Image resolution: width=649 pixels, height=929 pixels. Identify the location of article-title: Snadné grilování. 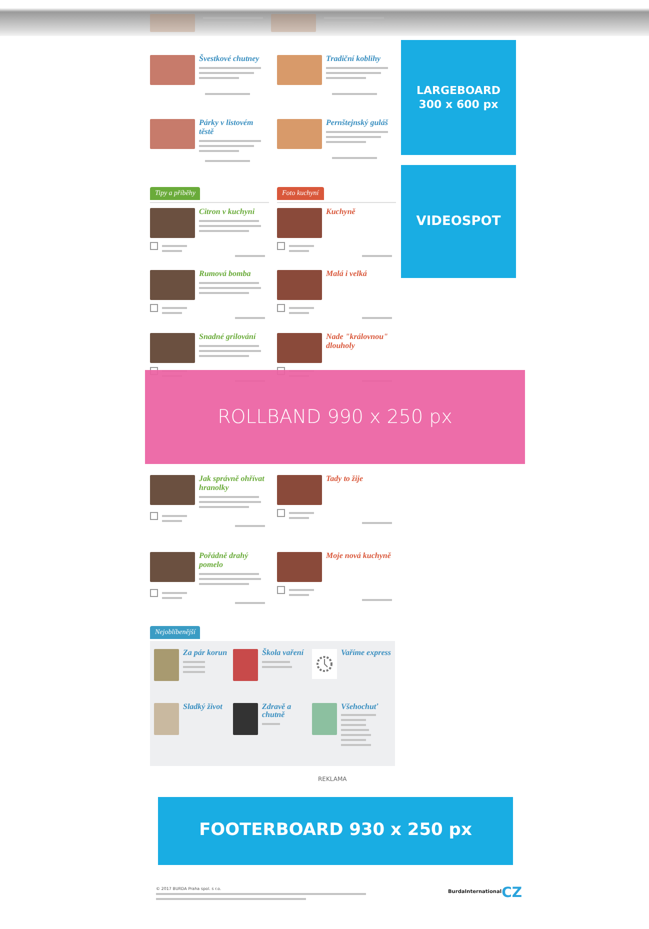
(234, 337).